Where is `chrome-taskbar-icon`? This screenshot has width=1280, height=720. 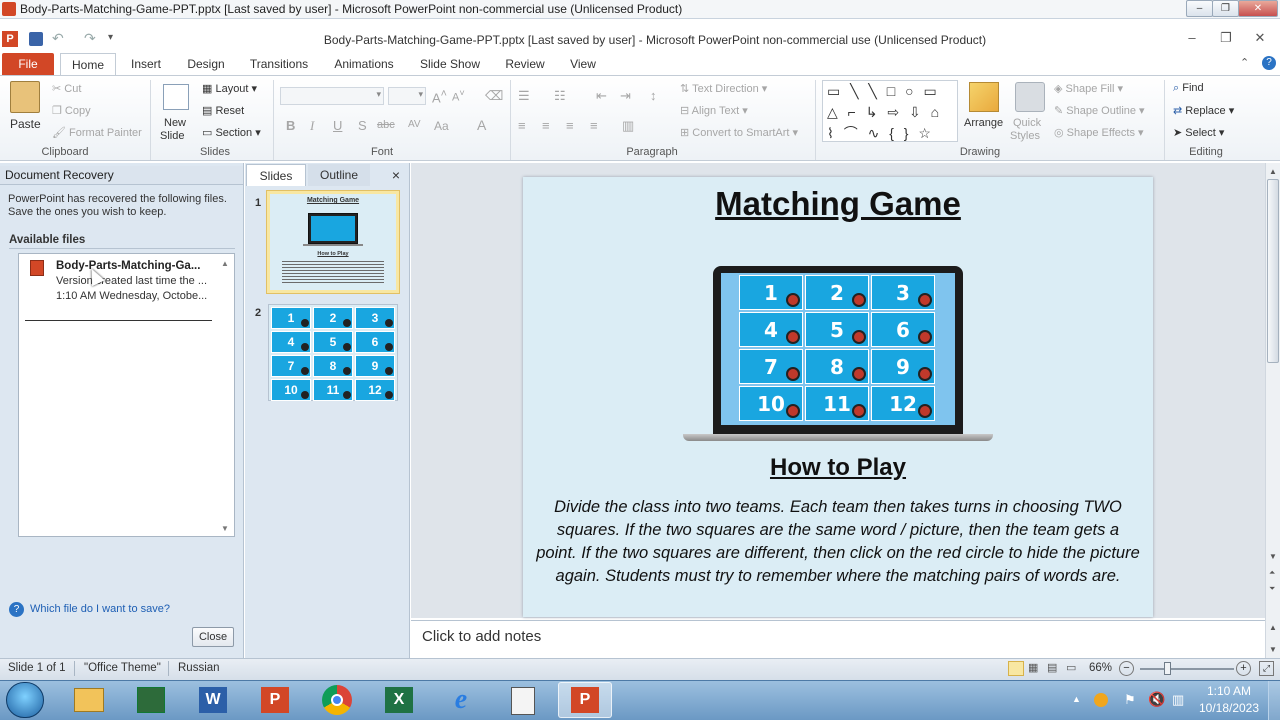 chrome-taskbar-icon is located at coordinates (337, 700).